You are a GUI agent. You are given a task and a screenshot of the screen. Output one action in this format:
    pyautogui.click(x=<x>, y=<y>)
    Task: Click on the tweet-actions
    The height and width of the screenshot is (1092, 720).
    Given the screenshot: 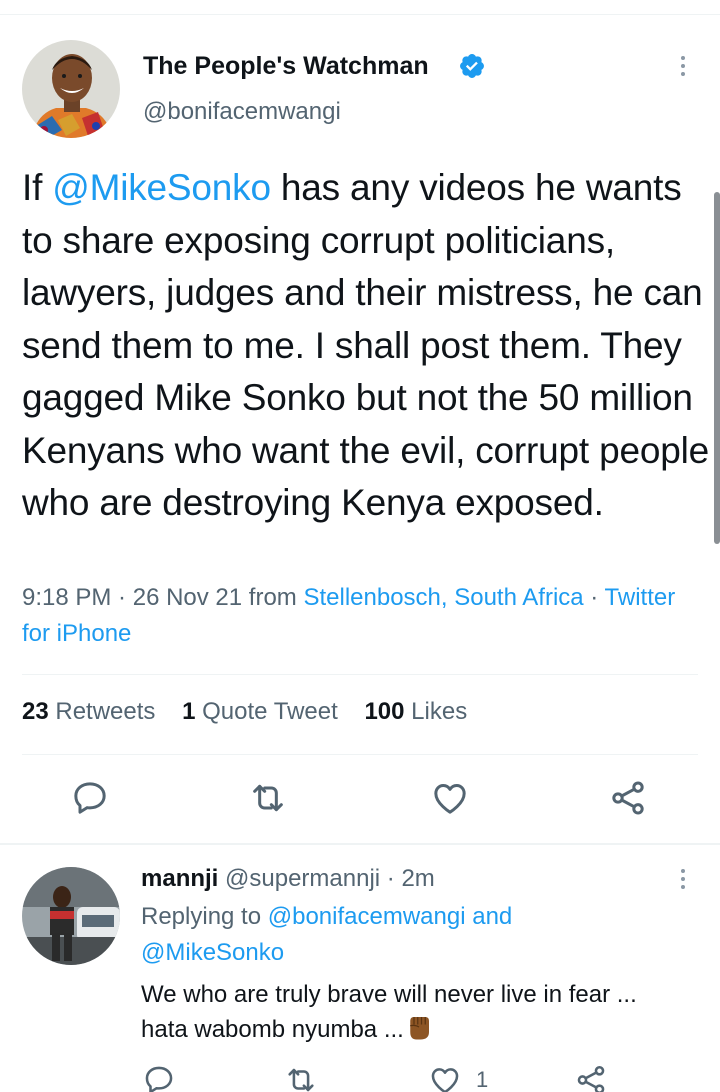 What is the action you would take?
    pyautogui.click(x=360, y=801)
    